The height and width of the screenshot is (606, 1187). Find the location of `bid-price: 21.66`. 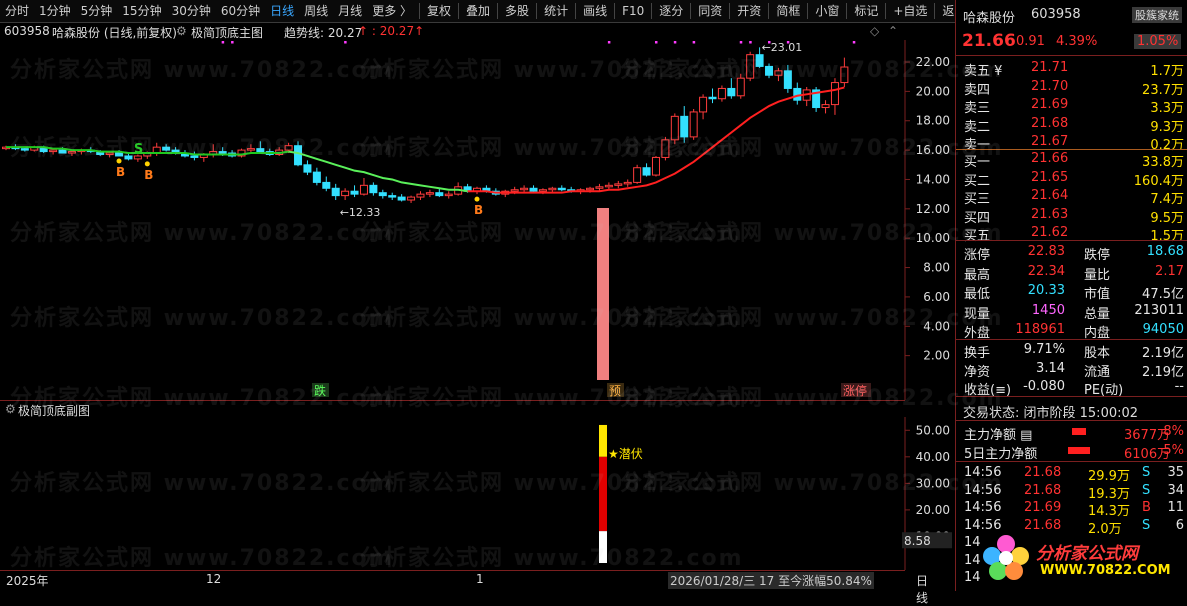

bid-price: 21.66 is located at coordinates (1050, 158).